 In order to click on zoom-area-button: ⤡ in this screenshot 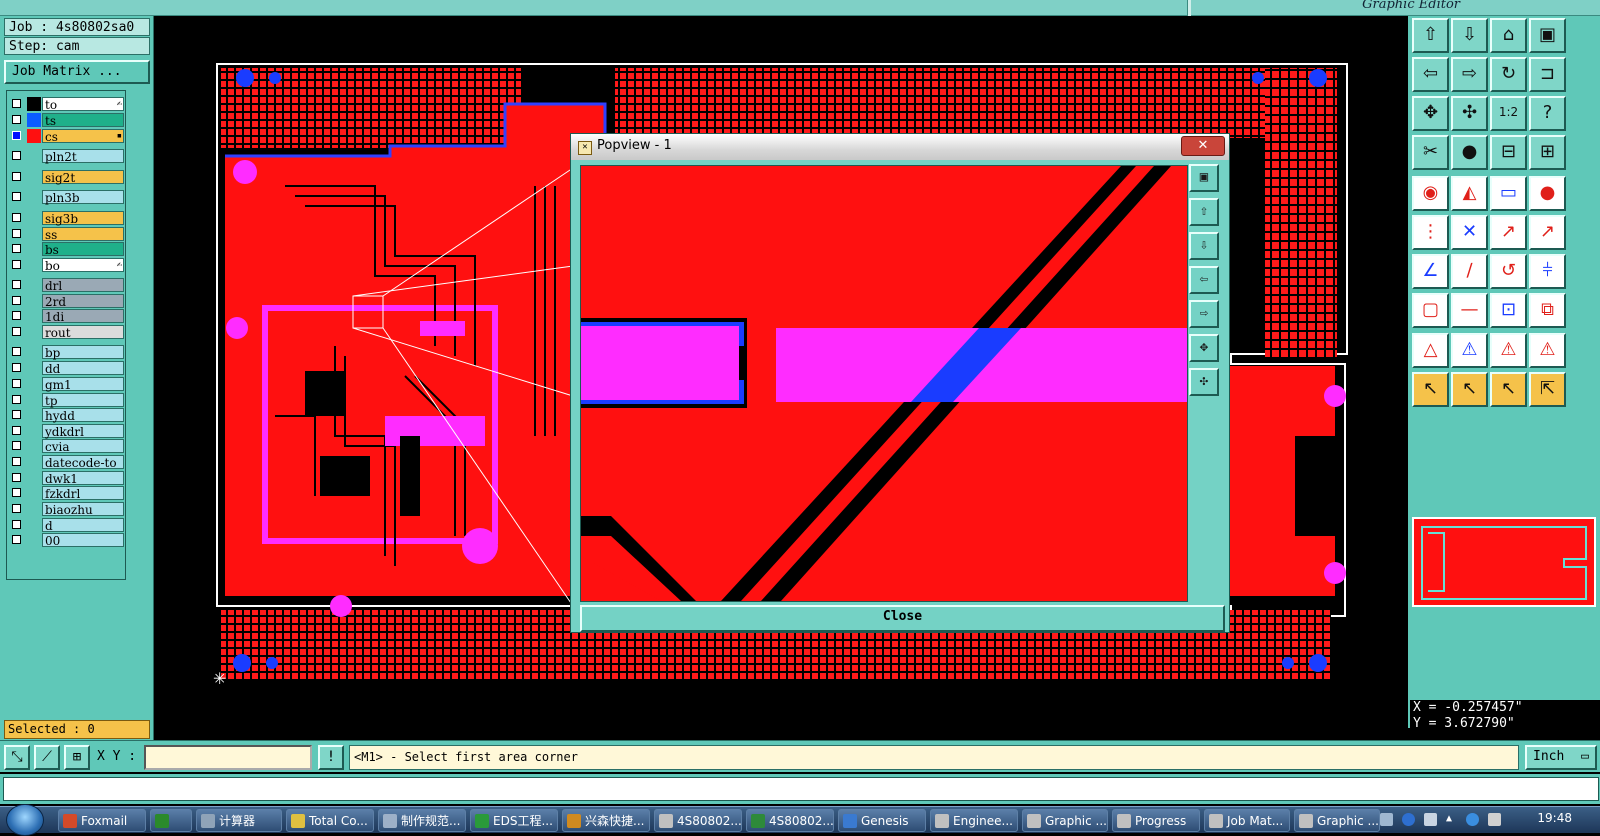, I will do `click(17, 757)`.